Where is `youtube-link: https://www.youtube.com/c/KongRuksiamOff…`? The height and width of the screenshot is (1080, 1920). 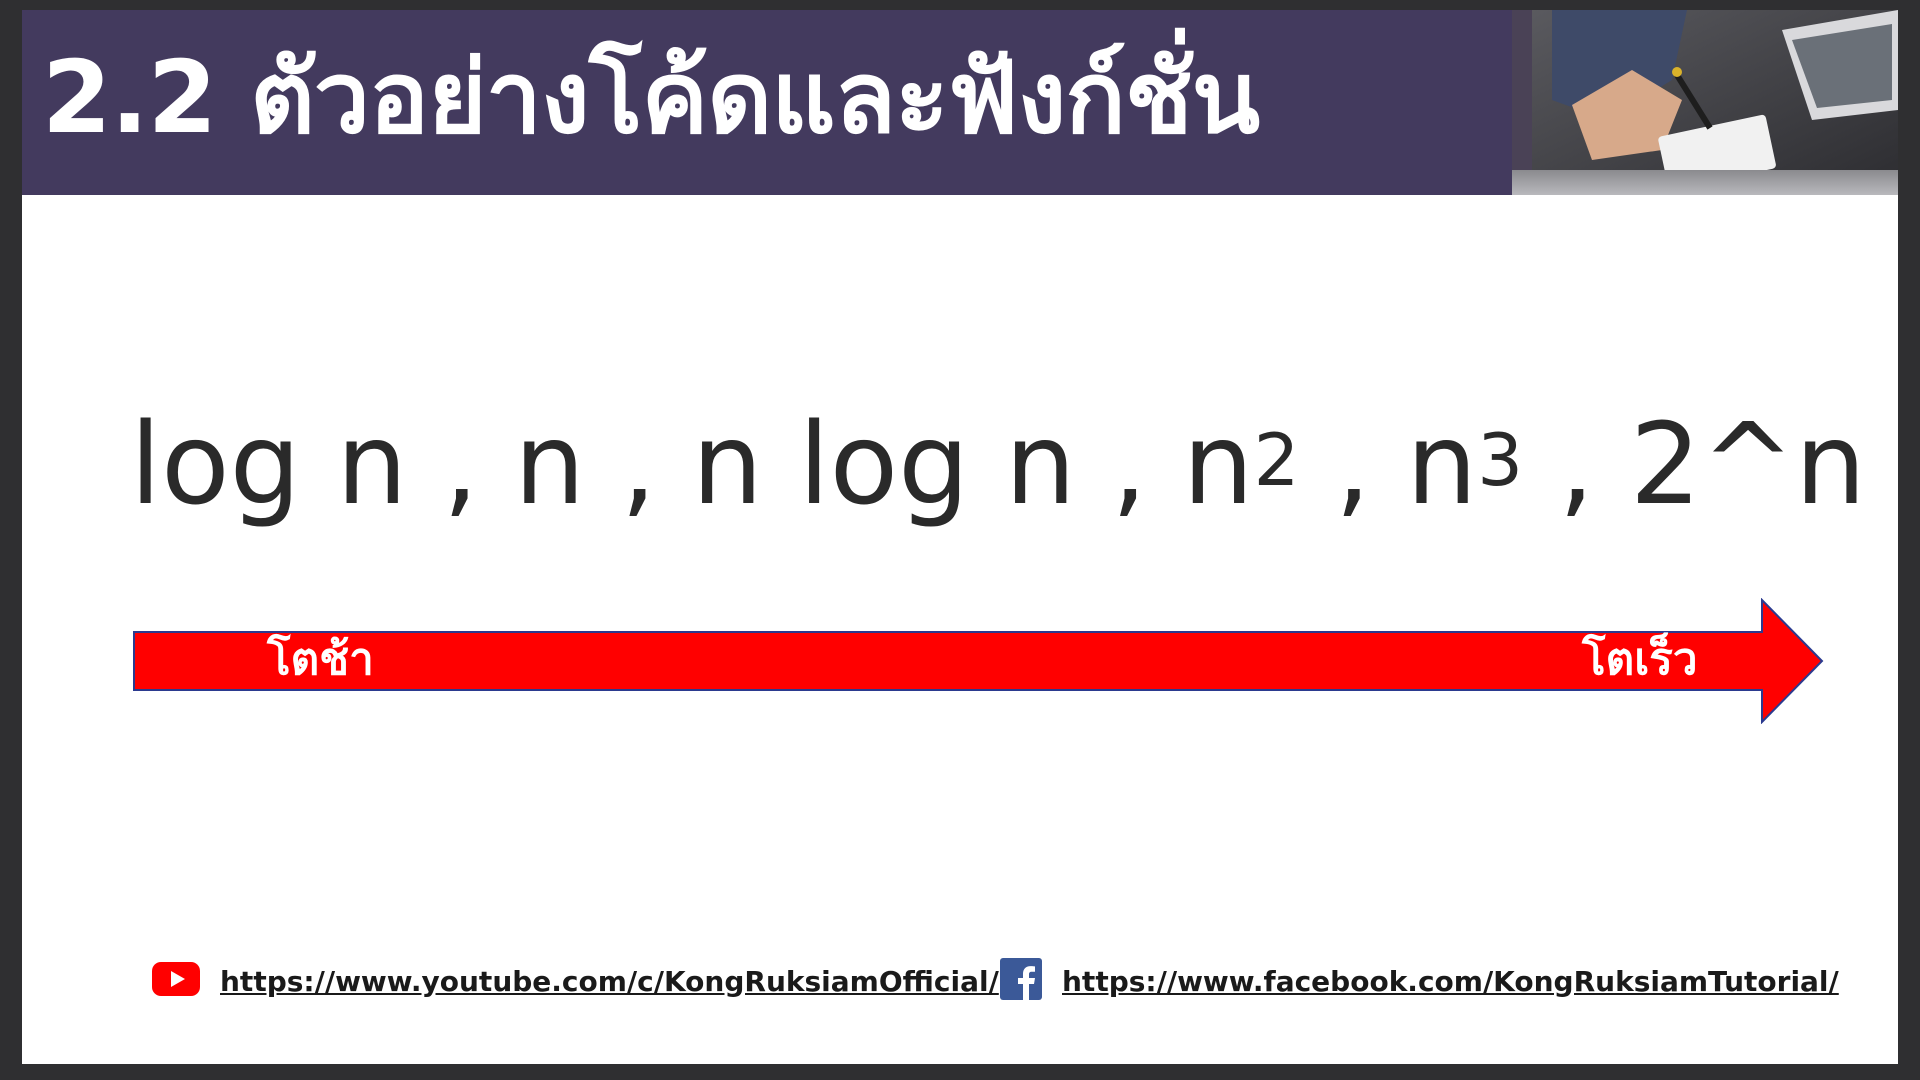 youtube-link: https://www.youtube.com/c/KongRuksiamOff… is located at coordinates (609, 981).